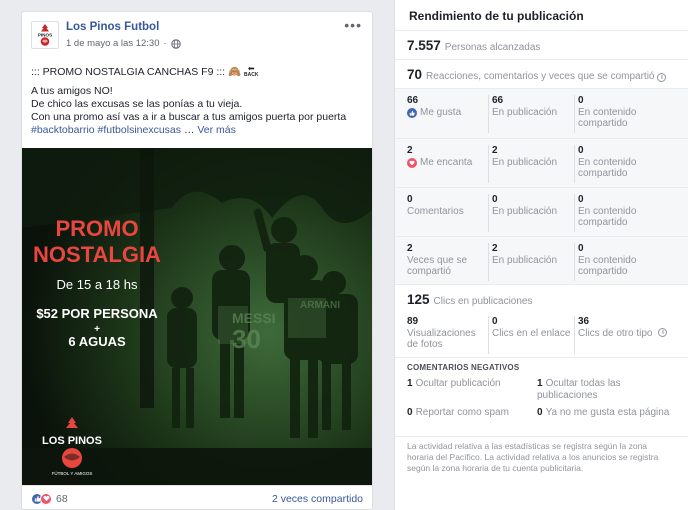 The image size is (688, 510). I want to click on clicks-summary: 125 Clics en publicaciones, so click(469, 299).